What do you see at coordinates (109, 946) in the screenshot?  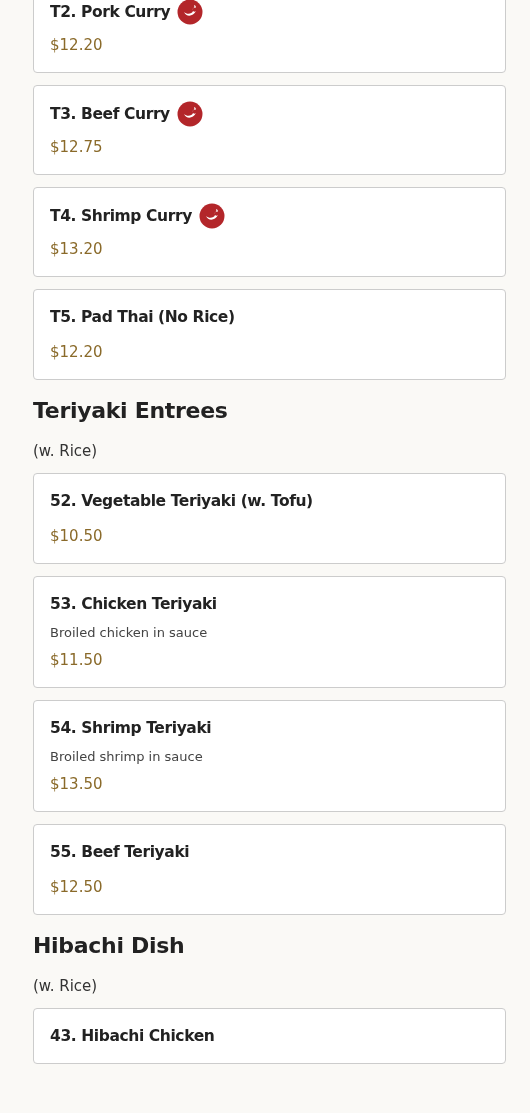 I see `section-heading: Hibachi Dish` at bounding box center [109, 946].